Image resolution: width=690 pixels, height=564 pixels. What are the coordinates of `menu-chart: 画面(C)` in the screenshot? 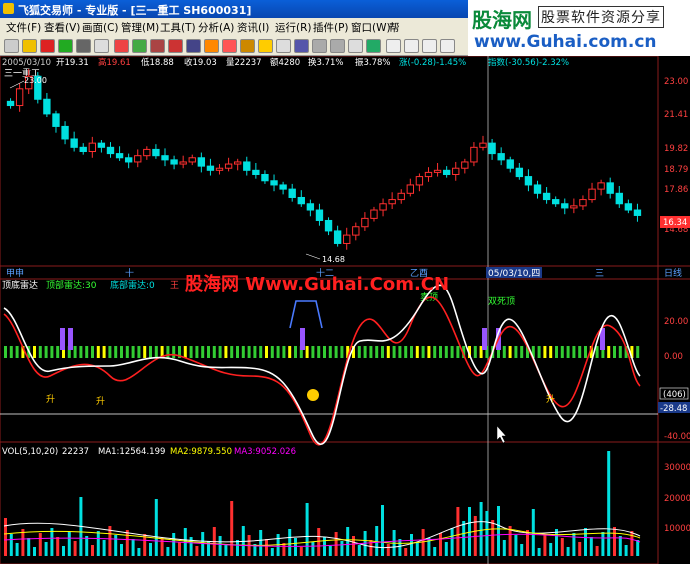 It's located at (100, 27).